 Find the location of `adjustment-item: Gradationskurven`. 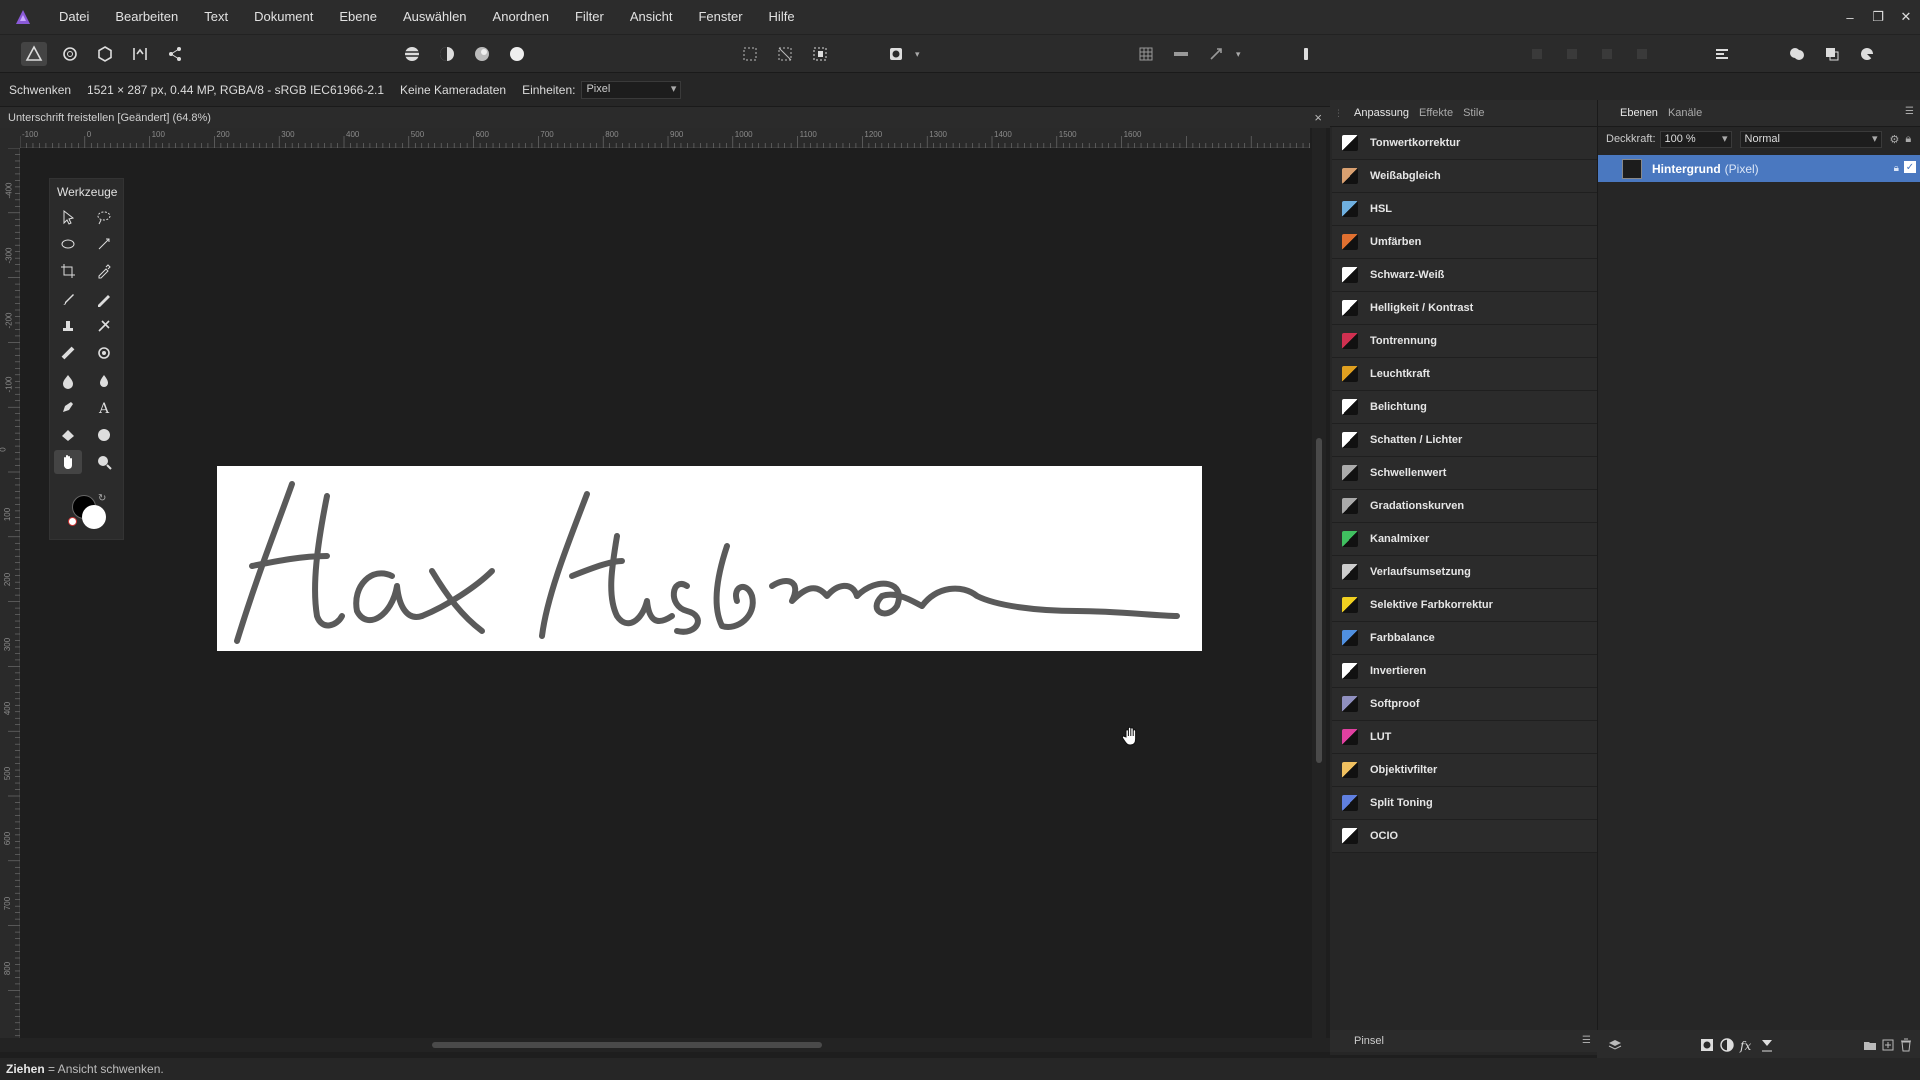

adjustment-item: Gradationskurven is located at coordinates (1464, 506).